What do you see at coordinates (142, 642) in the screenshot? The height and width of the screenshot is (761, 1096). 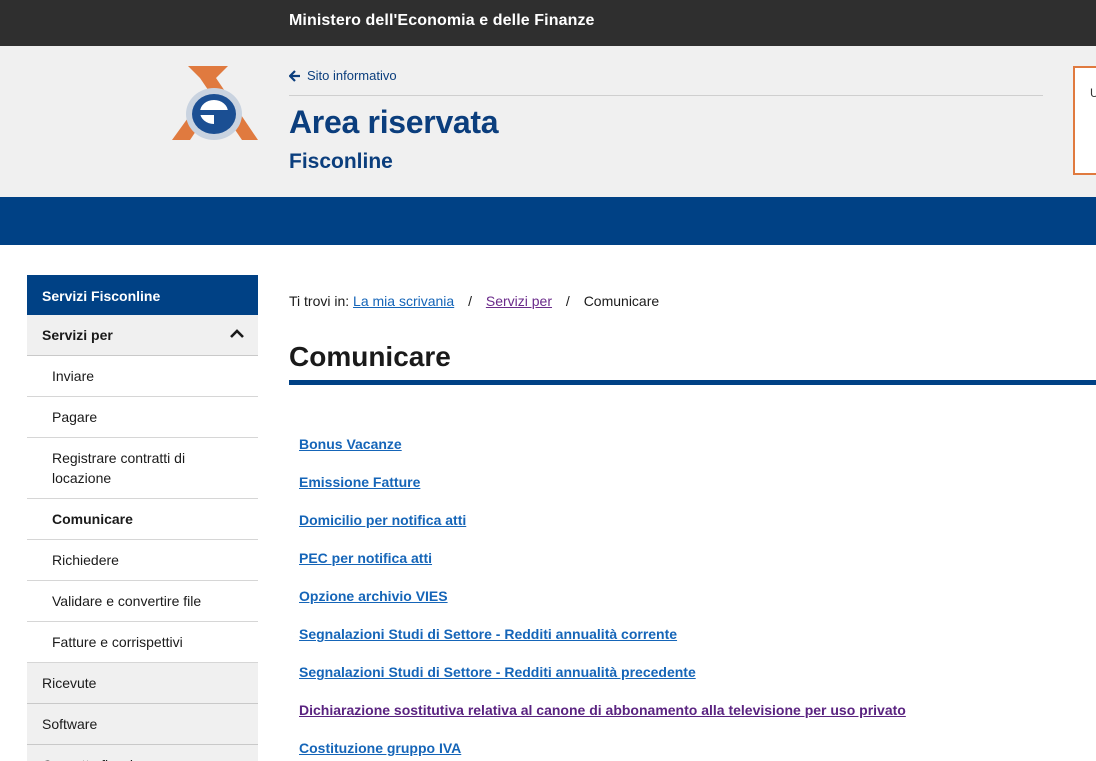 I see `sidebar-item-fatture: Fatture e corrispettivi` at bounding box center [142, 642].